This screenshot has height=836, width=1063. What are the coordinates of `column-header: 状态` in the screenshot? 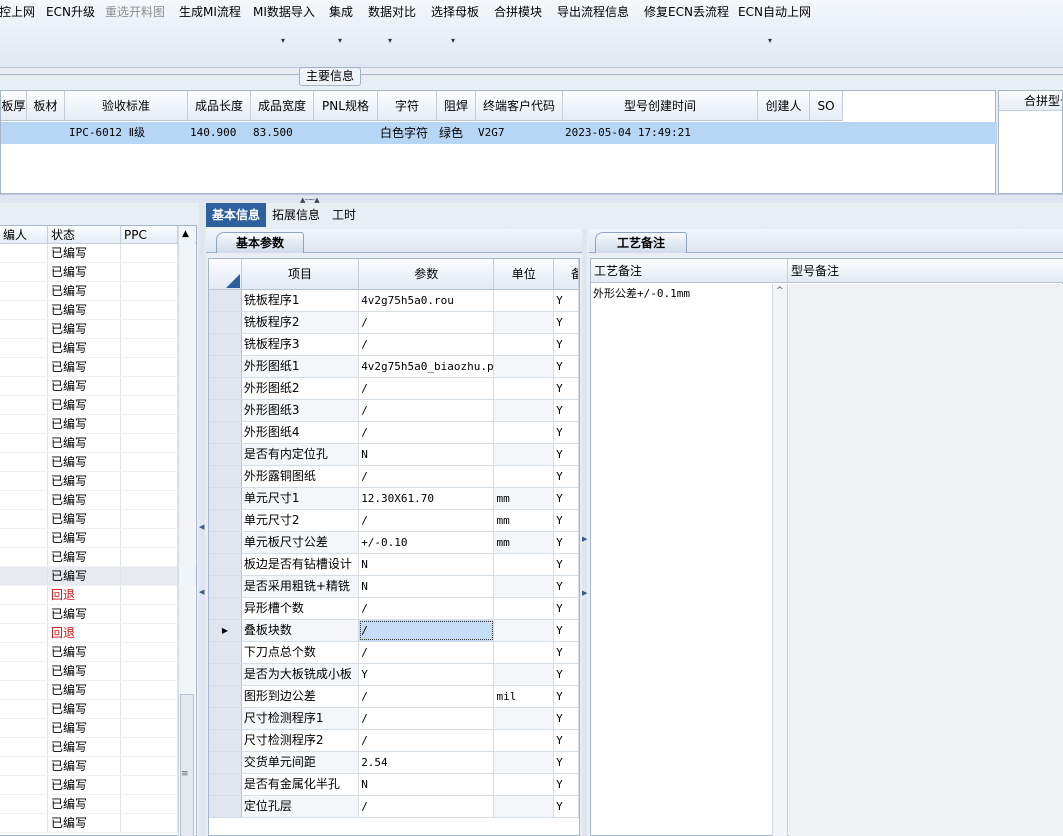 It's located at (84, 235).